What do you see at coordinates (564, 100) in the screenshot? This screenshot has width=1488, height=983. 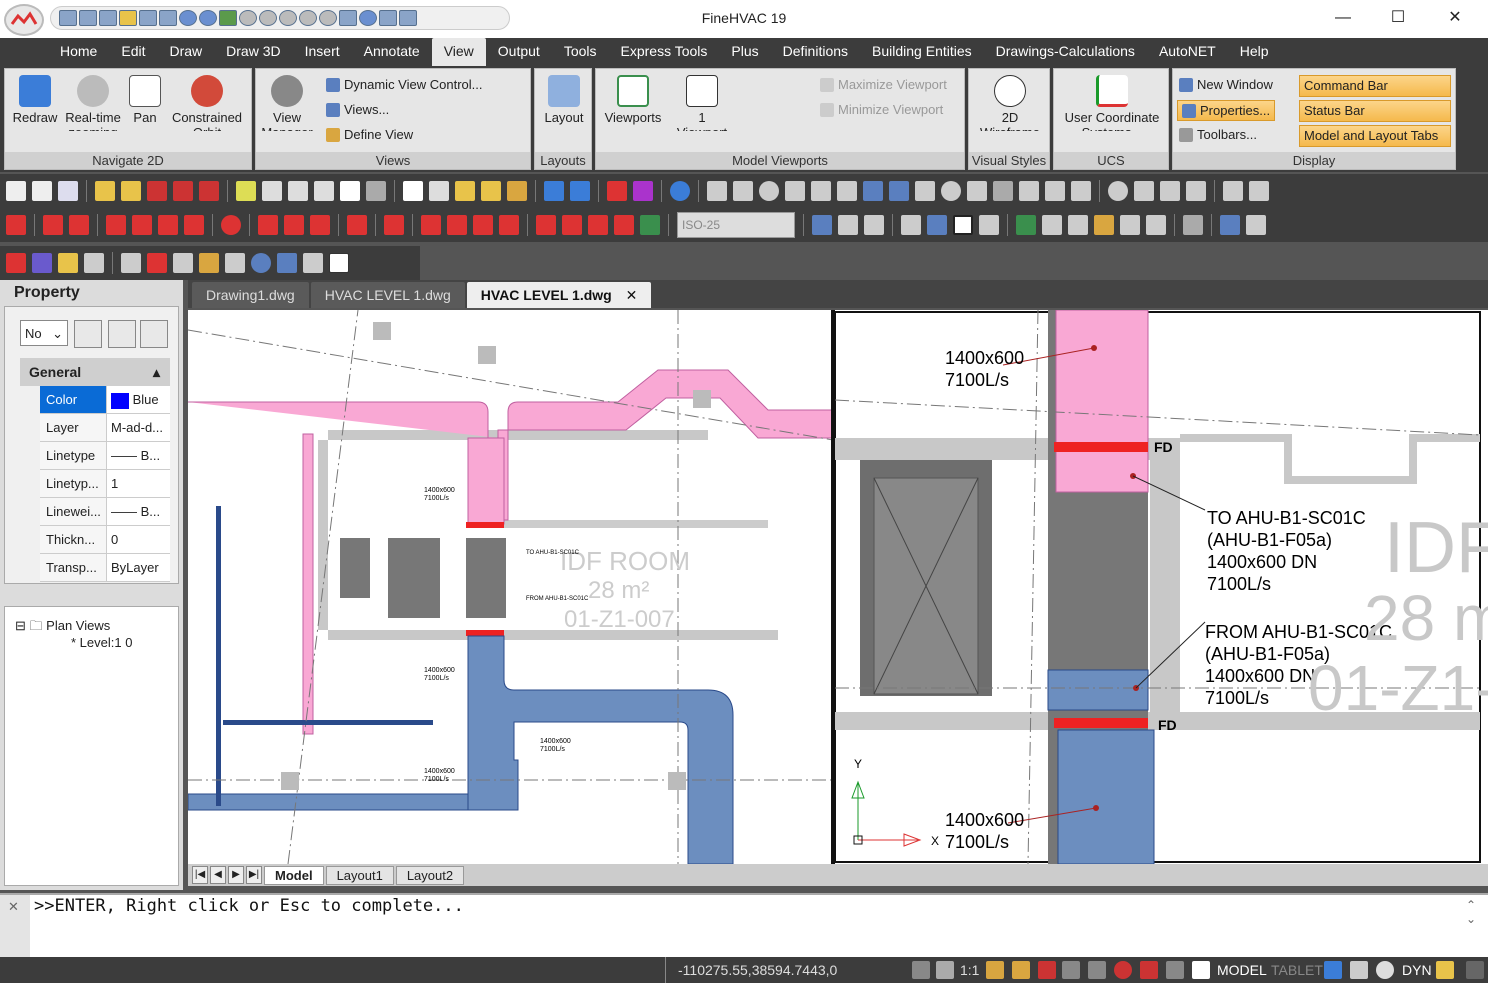 I see `layout-button: Layout` at bounding box center [564, 100].